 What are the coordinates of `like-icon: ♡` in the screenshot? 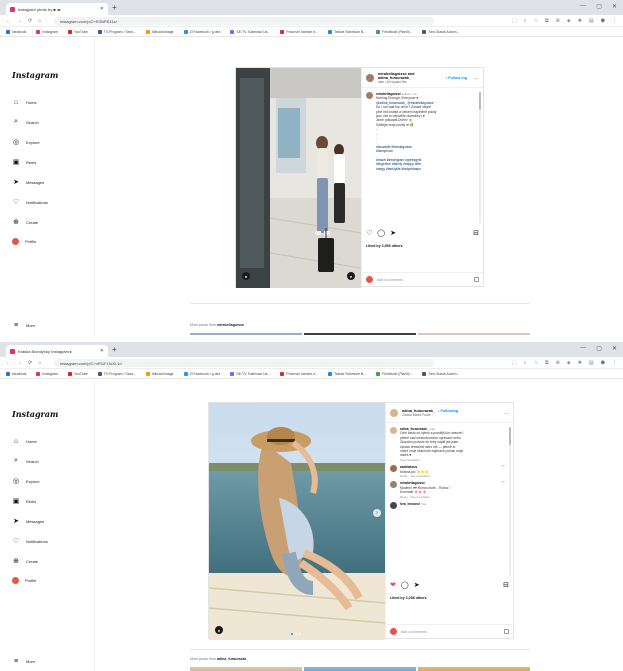 It's located at (369, 233).